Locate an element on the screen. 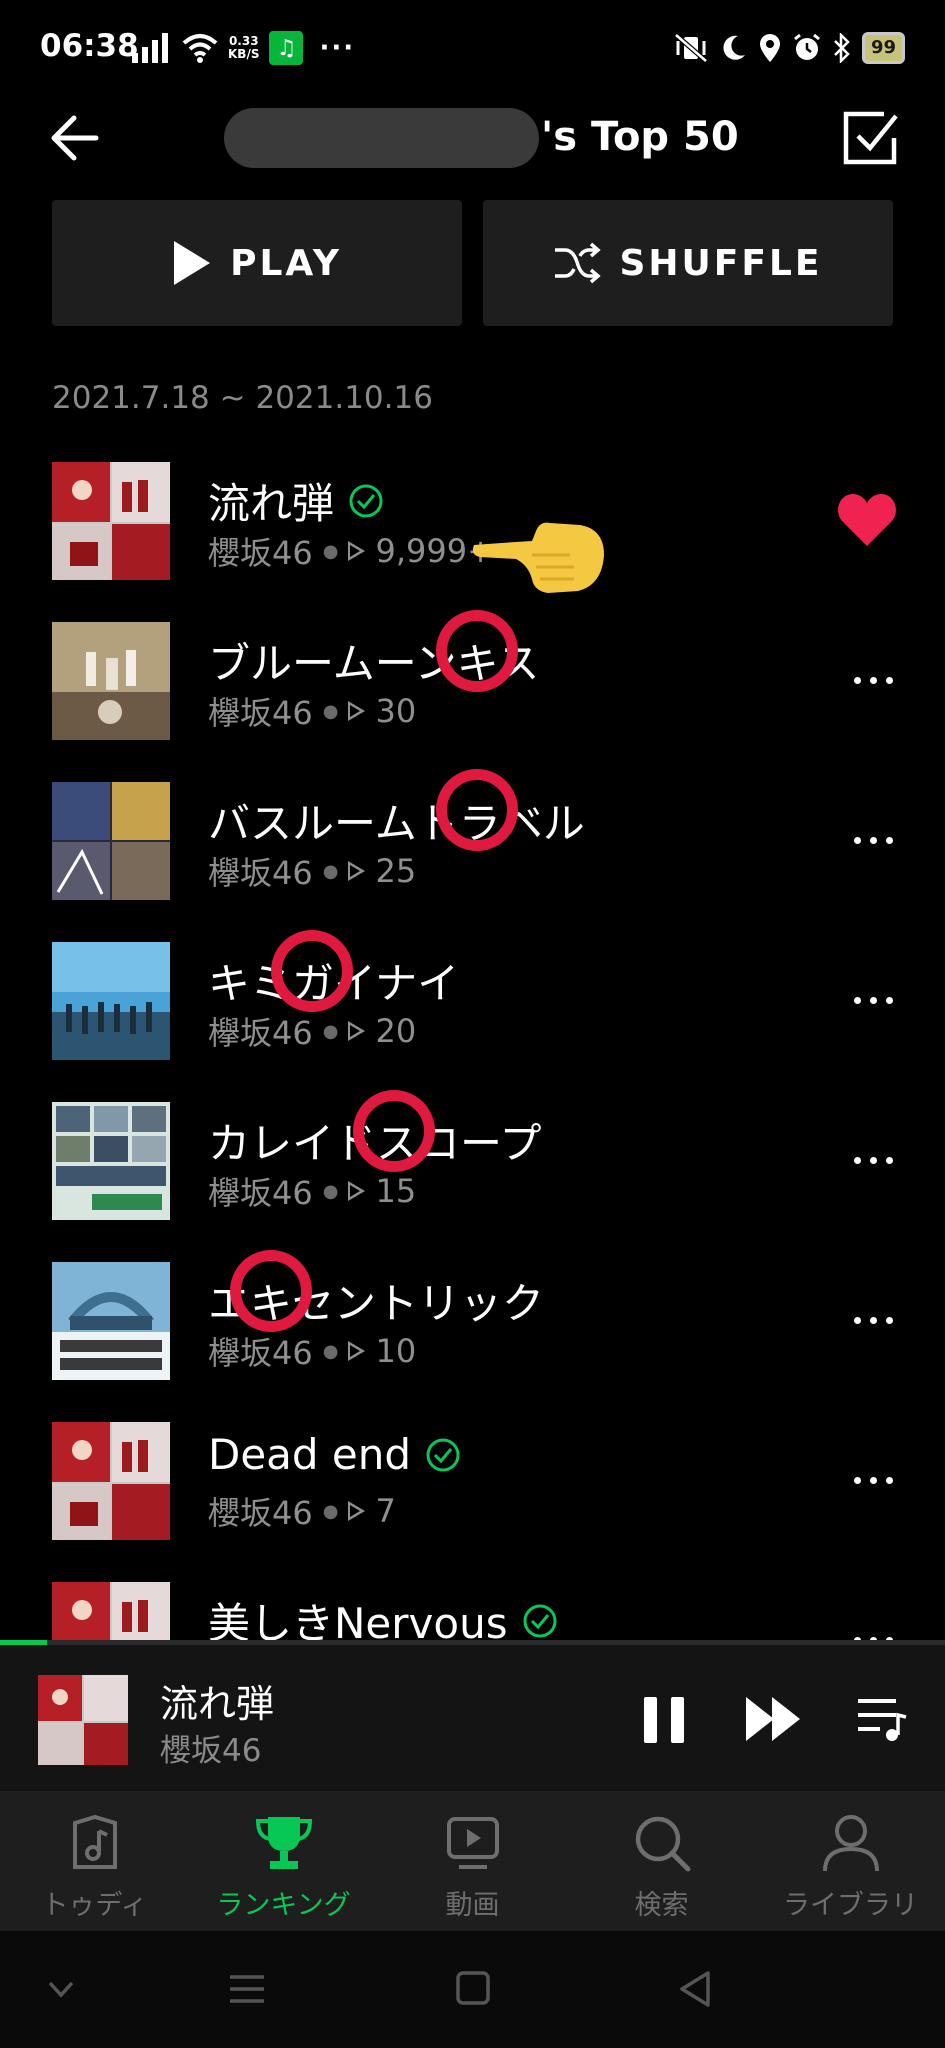 This screenshot has width=945, height=2048. track-title: キミガイナイ is located at coordinates (334, 983).